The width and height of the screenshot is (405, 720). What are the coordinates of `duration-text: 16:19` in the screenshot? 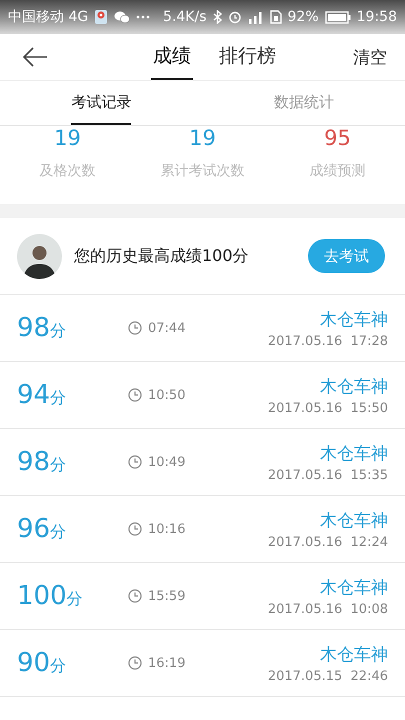 It's located at (167, 663).